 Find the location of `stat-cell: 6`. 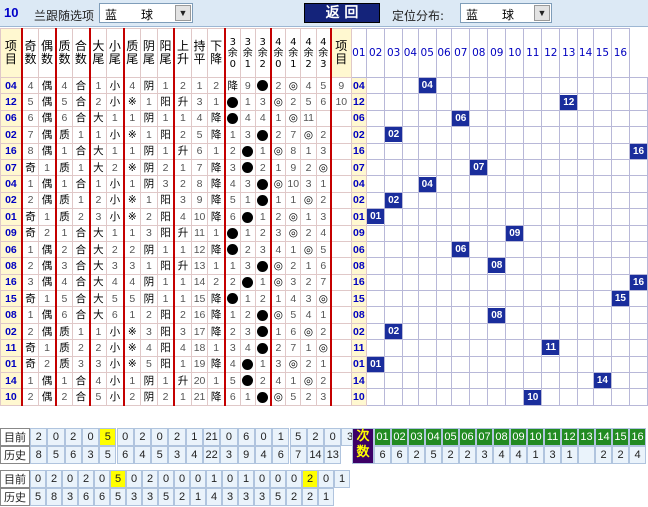

stat-cell: 6 is located at coordinates (102, 497).